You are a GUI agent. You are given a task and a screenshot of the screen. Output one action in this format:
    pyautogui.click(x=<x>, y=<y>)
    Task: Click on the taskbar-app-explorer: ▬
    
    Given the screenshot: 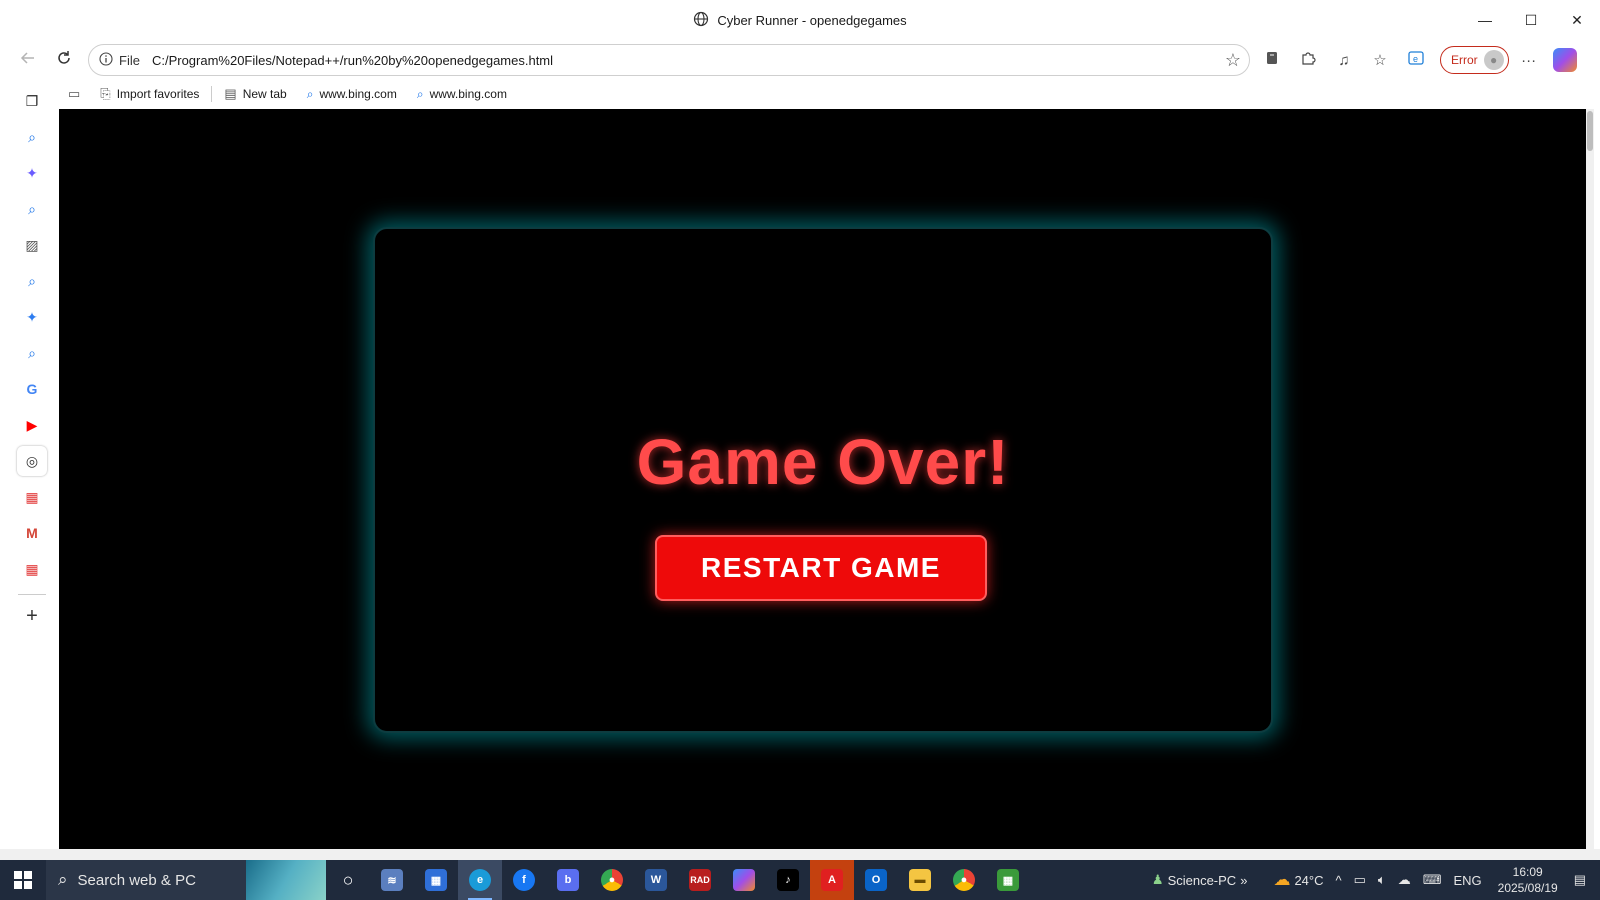 What is the action you would take?
    pyautogui.click(x=920, y=880)
    